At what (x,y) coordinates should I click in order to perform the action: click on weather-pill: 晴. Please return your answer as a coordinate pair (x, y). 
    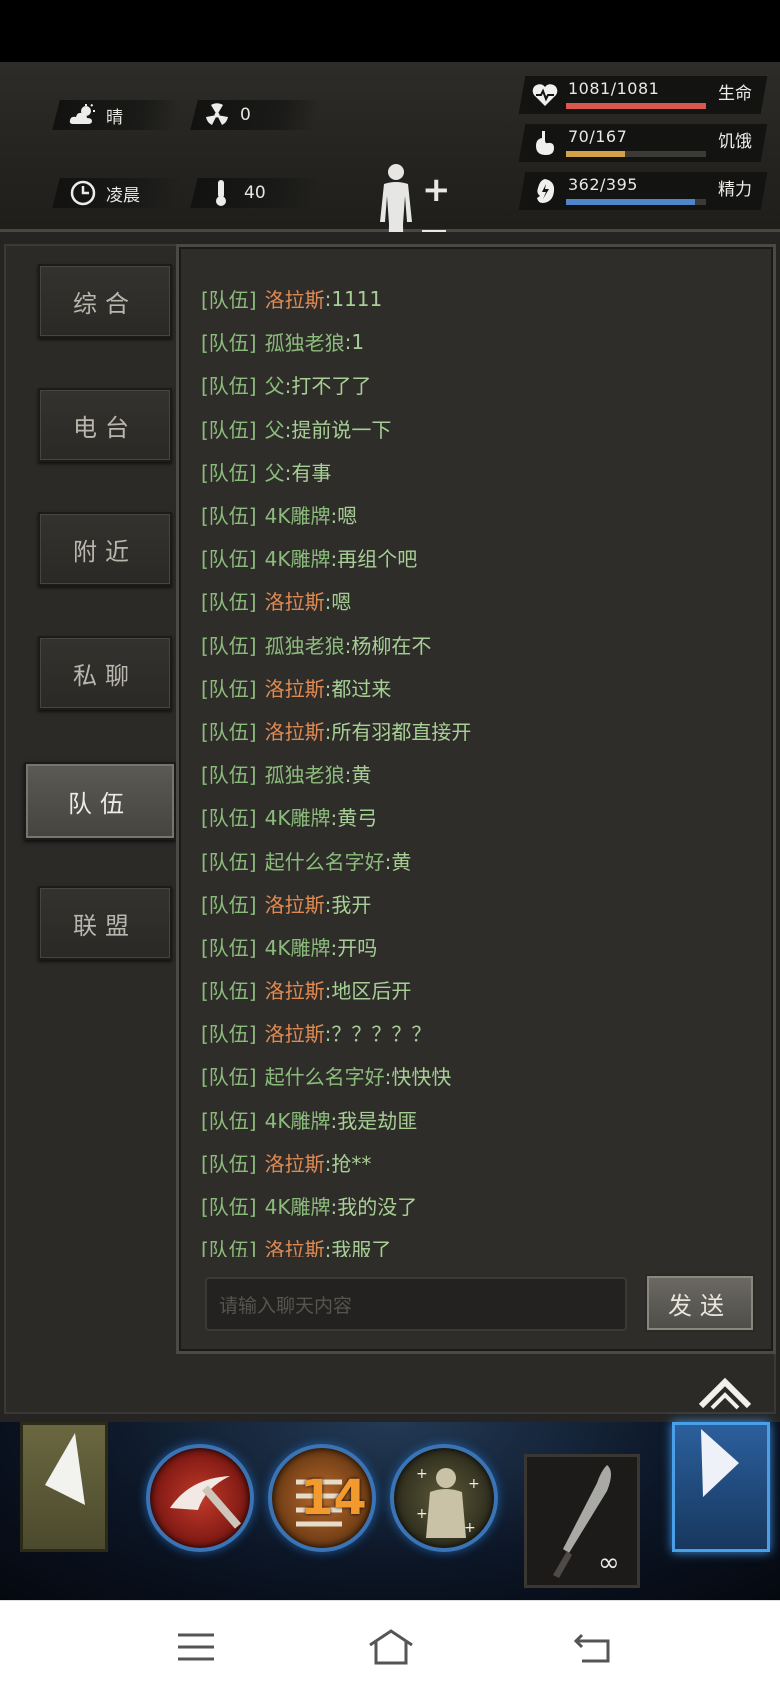
    Looking at the image, I should click on (117, 115).